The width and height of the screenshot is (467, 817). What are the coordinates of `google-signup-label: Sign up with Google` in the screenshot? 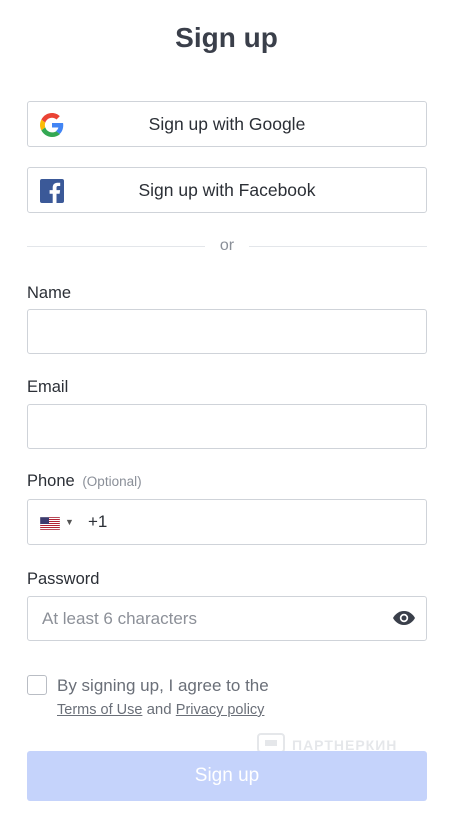 It's located at (227, 123).